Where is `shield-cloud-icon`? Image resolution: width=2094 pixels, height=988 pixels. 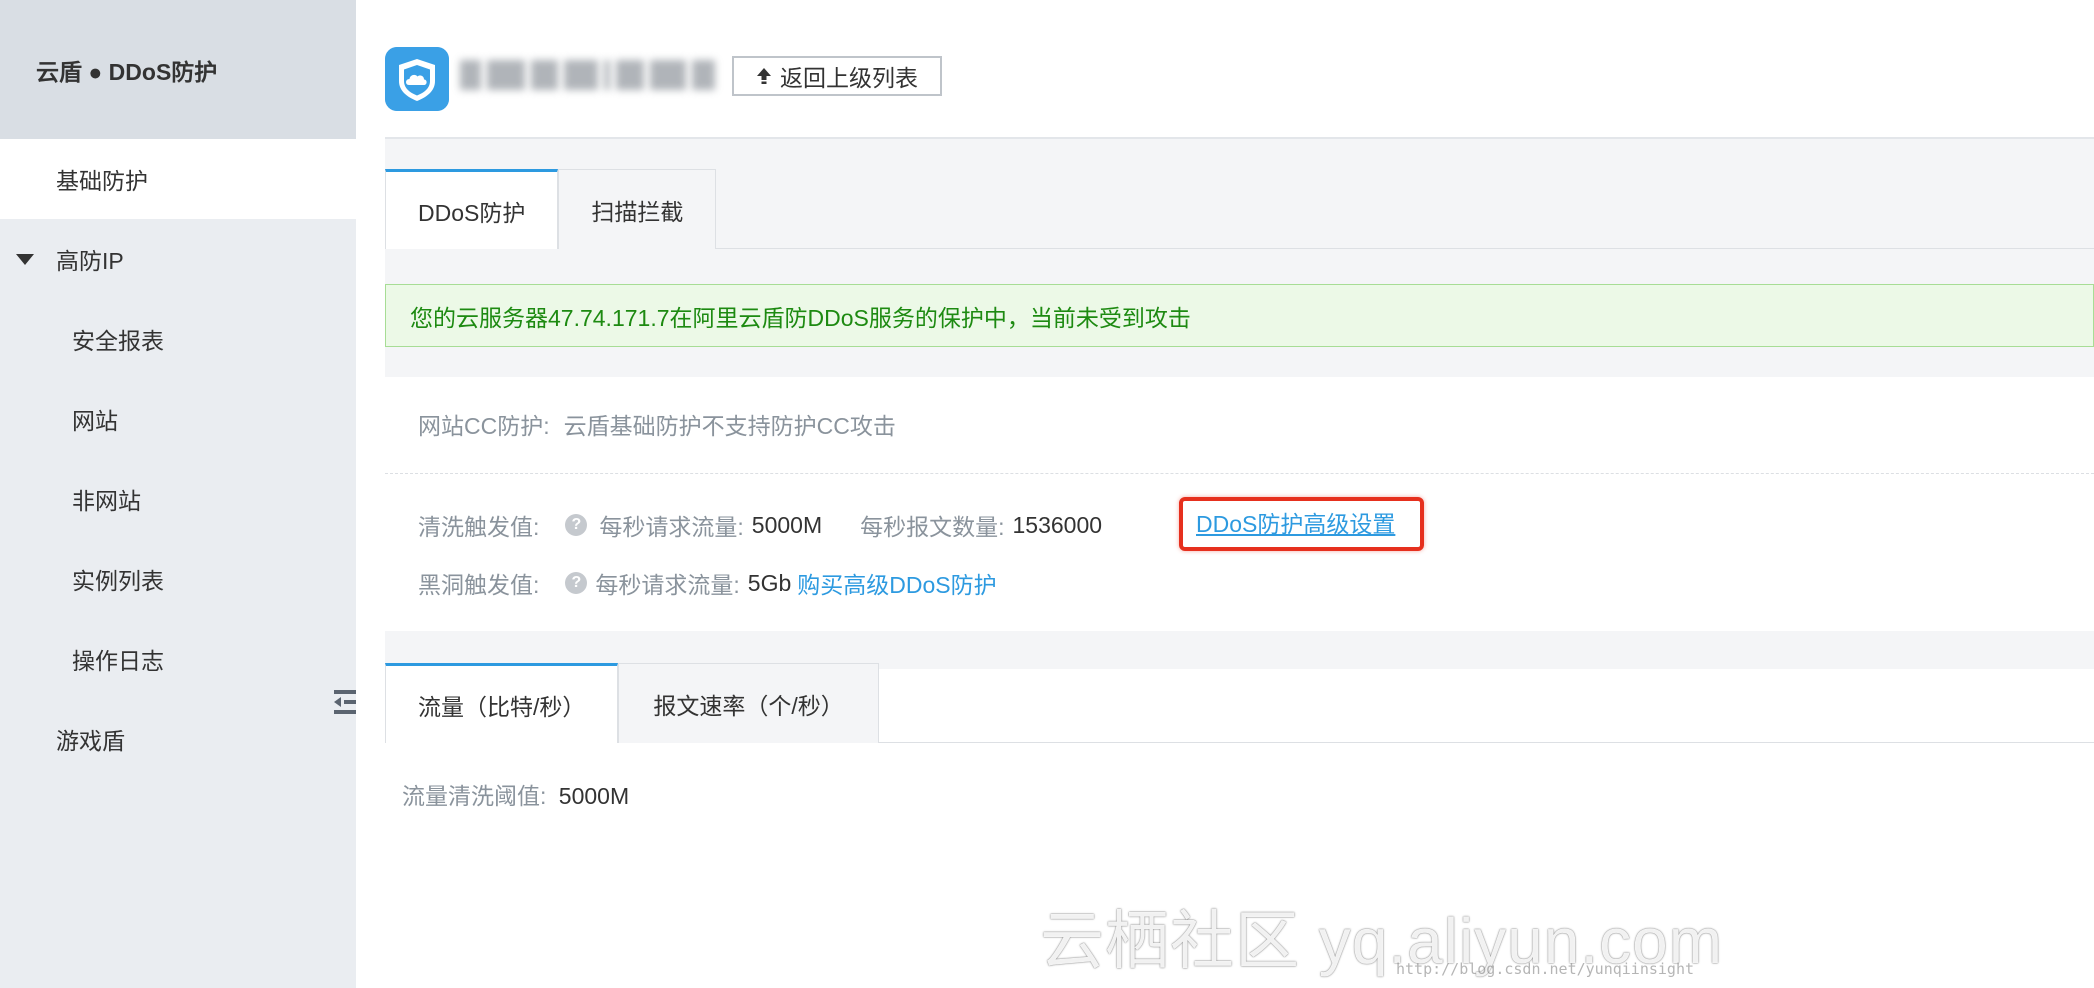
shield-cloud-icon is located at coordinates (417, 79).